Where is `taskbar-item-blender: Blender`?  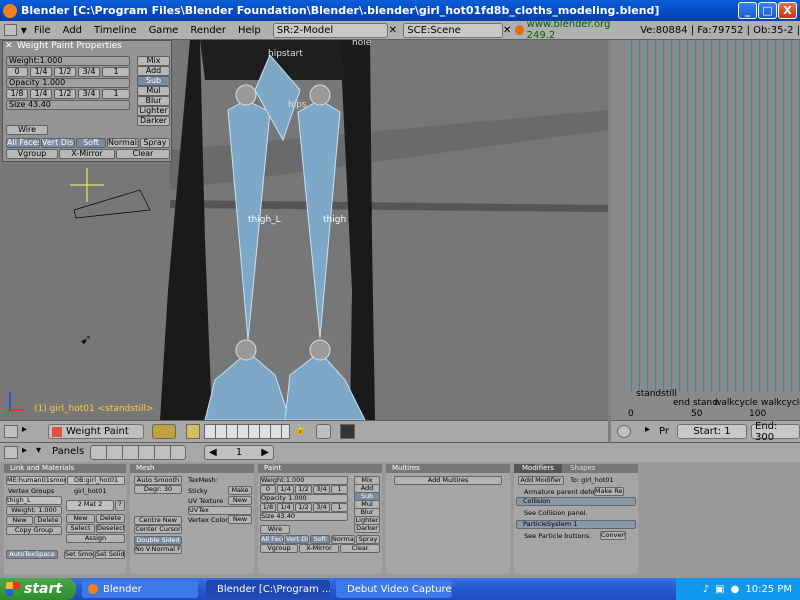
taskbar-item-blender: Blender is located at coordinates (140, 589).